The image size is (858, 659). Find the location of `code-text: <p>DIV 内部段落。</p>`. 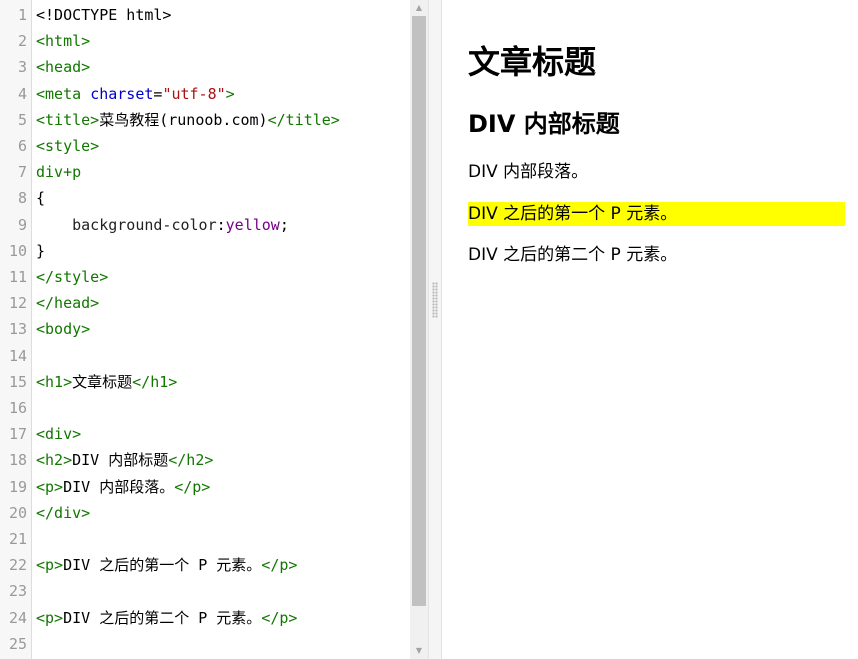

code-text: <p>DIV 内部段落。</p> is located at coordinates (123, 487).